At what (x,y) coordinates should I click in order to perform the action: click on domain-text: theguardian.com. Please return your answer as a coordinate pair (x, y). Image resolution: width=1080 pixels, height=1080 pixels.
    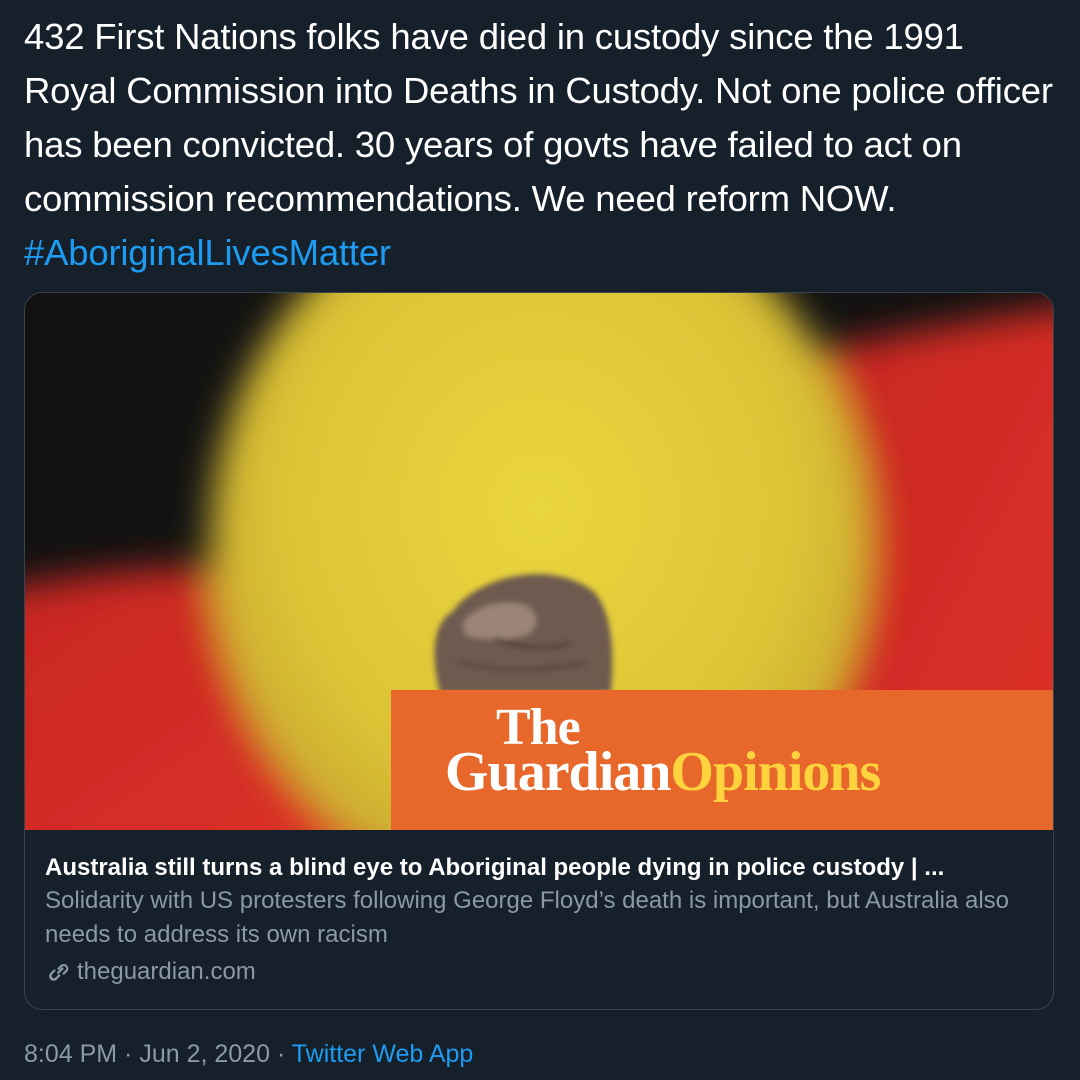
    Looking at the image, I should click on (166, 972).